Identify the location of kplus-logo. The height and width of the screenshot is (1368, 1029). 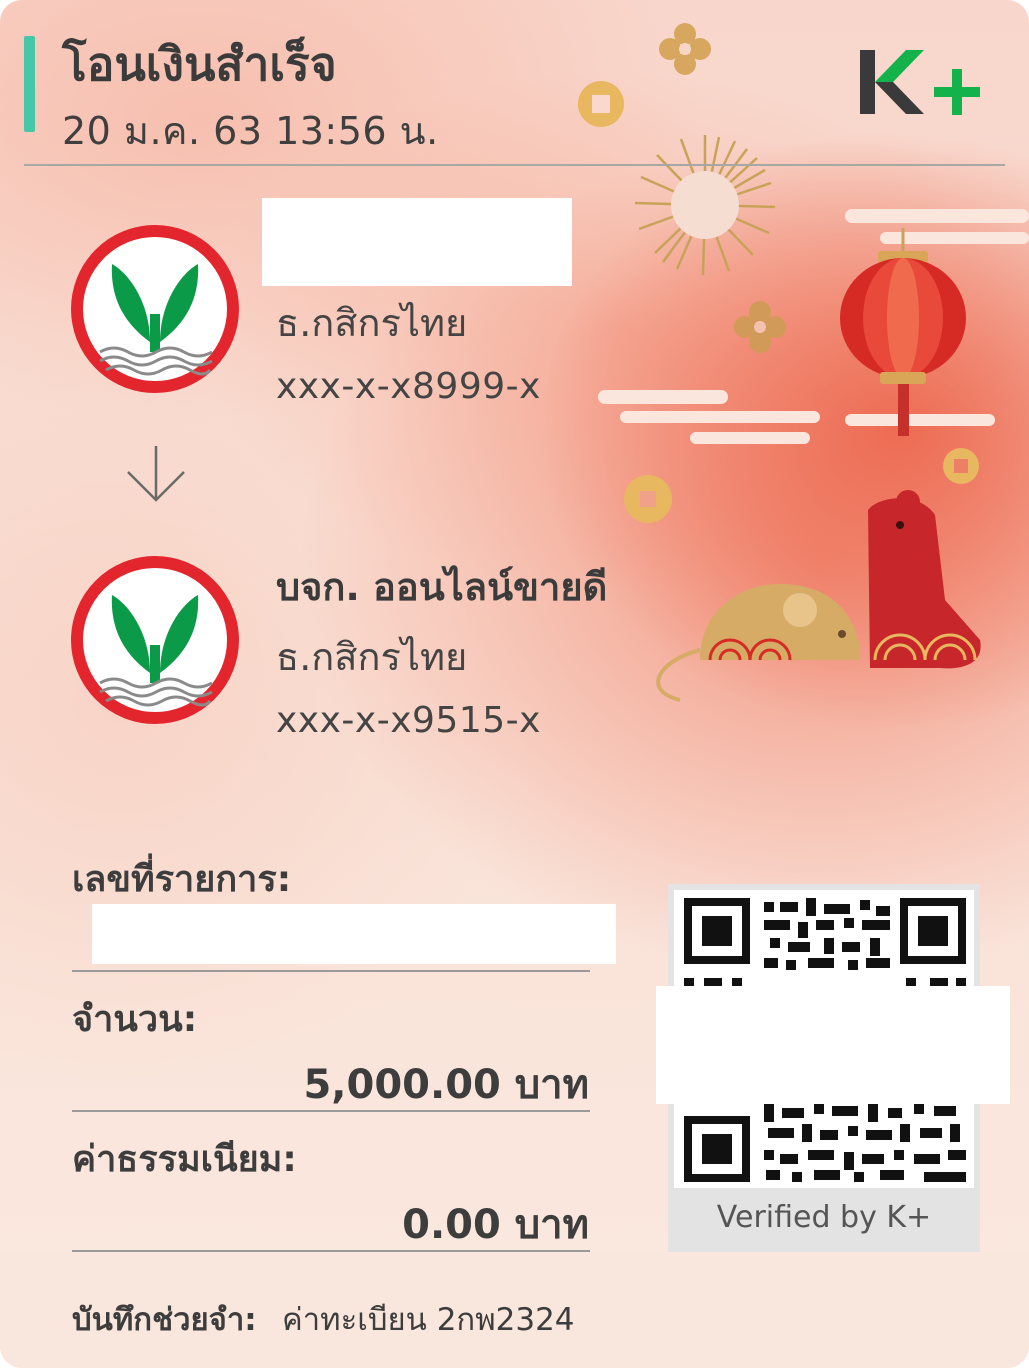
(920, 82).